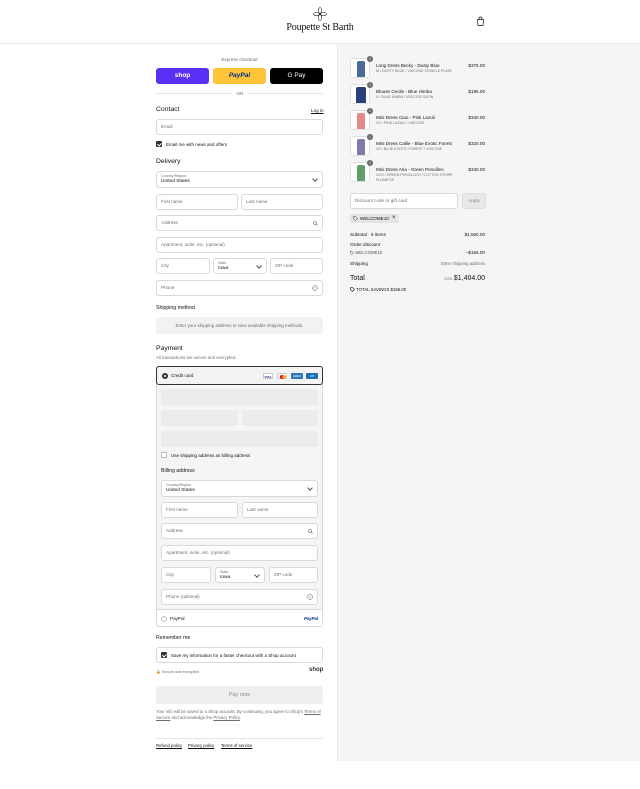 The image size is (640, 789). What do you see at coordinates (312, 376) in the screenshot?
I see `unionpay-icon: UP` at bounding box center [312, 376].